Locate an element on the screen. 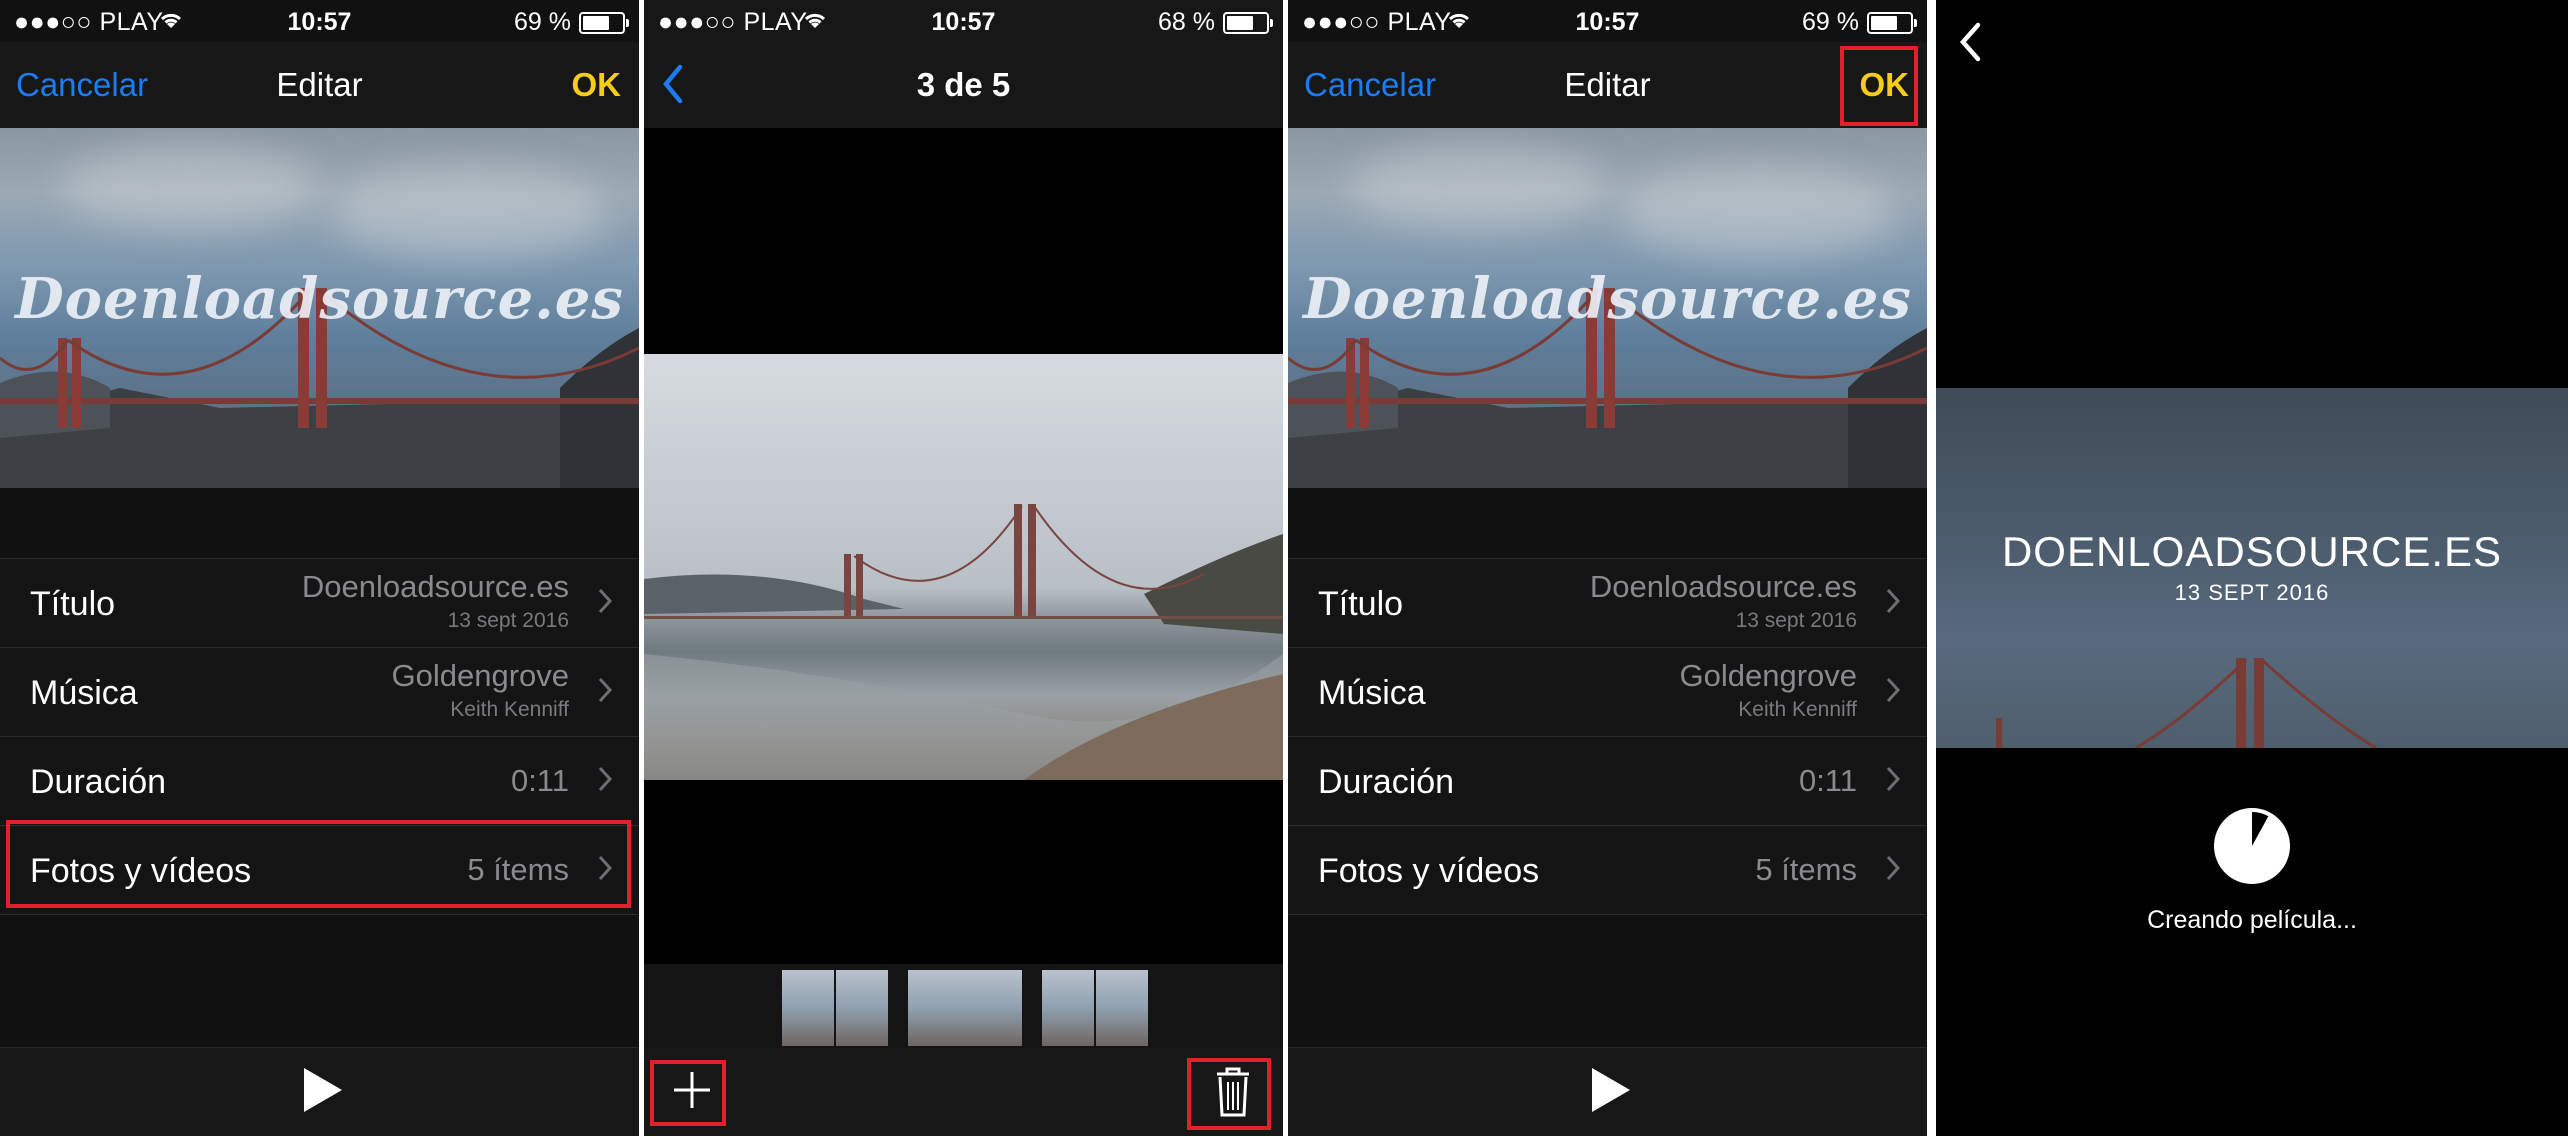  row-value: 5 ítems is located at coordinates (1806, 869).